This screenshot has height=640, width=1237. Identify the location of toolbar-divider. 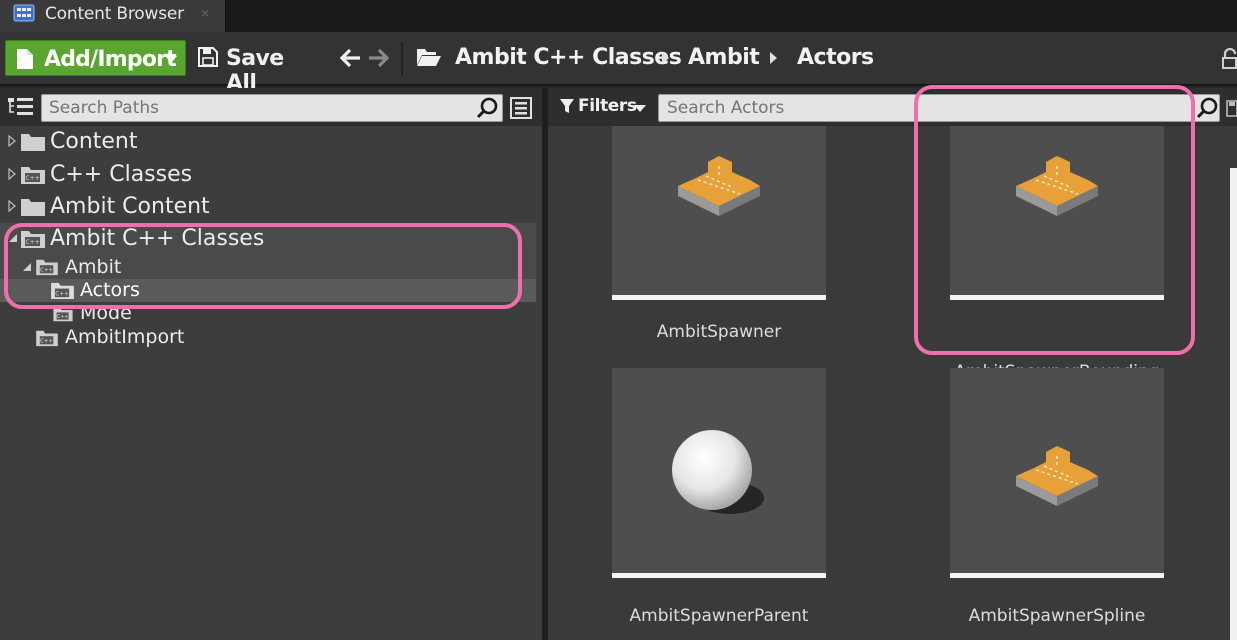
(402, 59).